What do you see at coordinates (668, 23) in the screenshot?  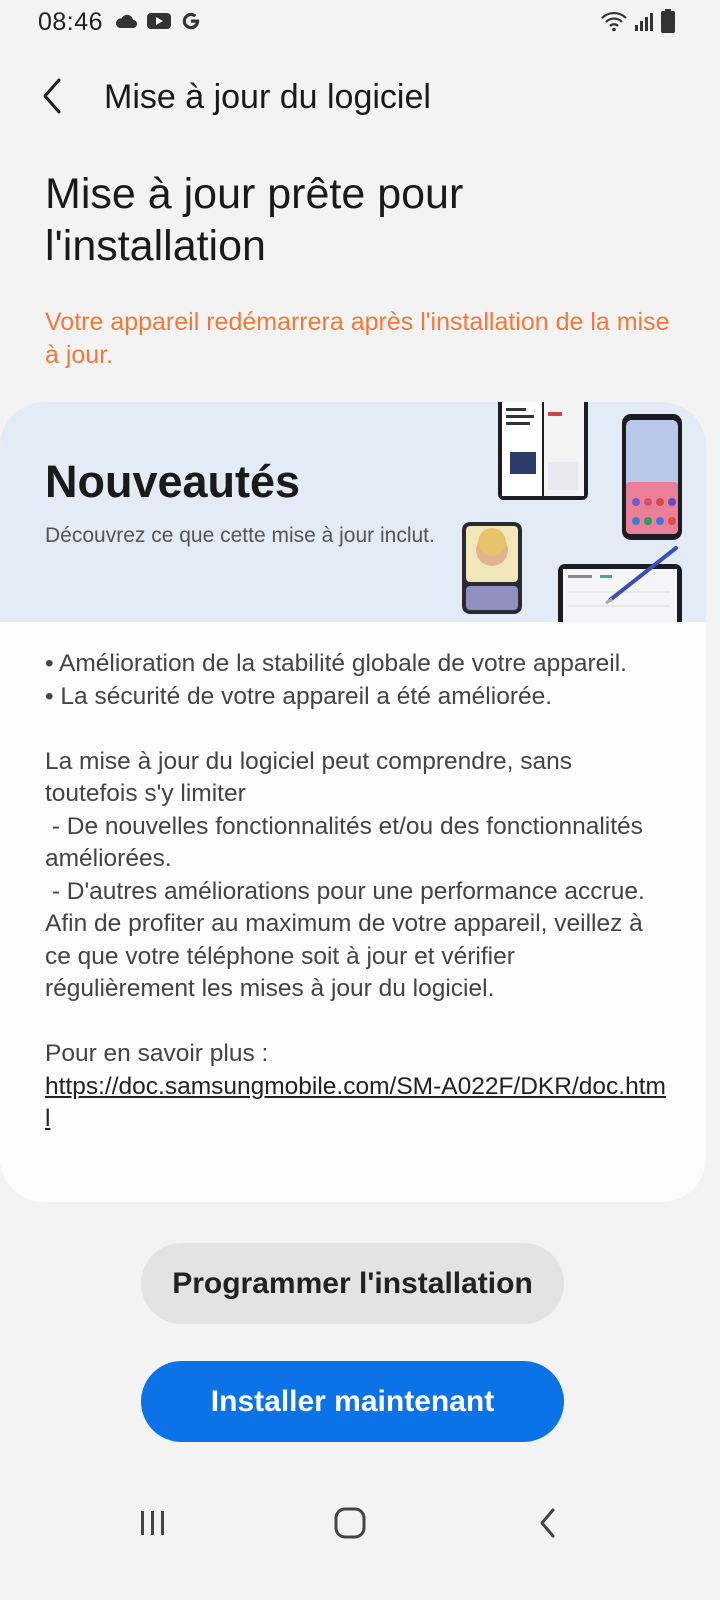 I see `battery-icon` at bounding box center [668, 23].